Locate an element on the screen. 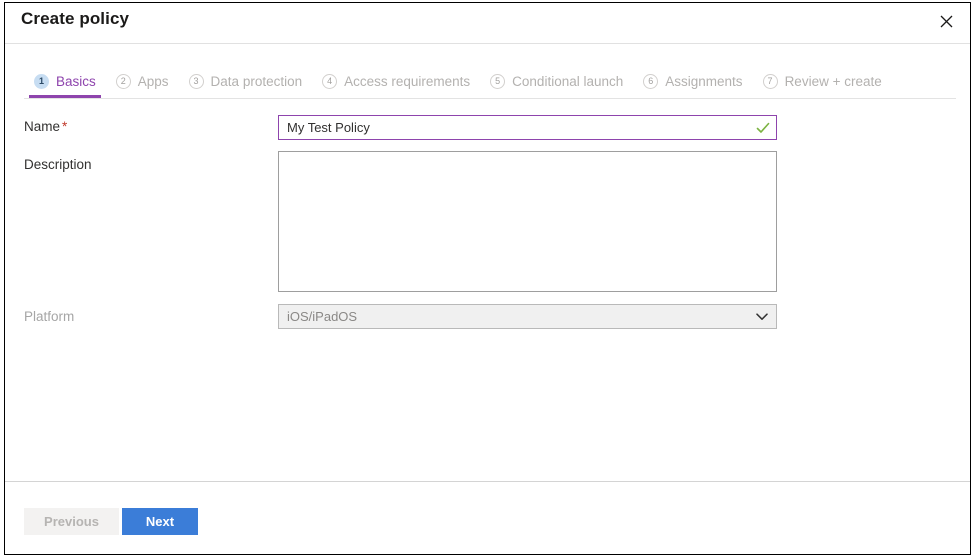 The height and width of the screenshot is (557, 975). tab-label-access-requirements: Access requirements is located at coordinates (407, 81).